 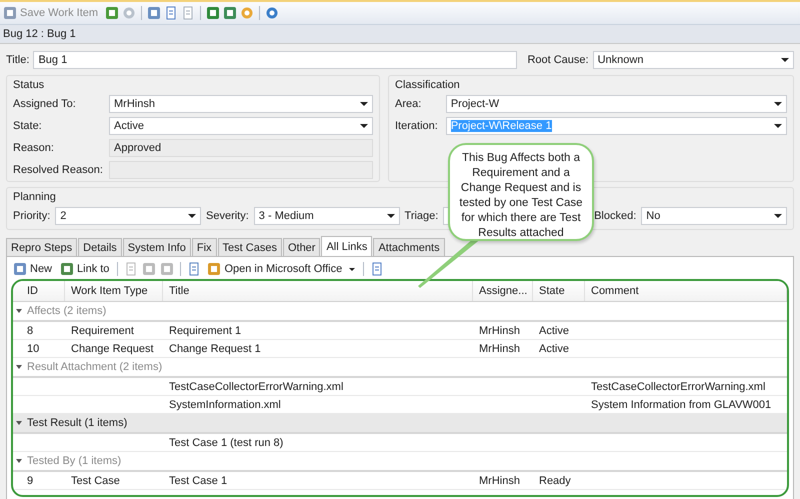 What do you see at coordinates (241, 148) in the screenshot?
I see `readonly-field: Approved` at bounding box center [241, 148].